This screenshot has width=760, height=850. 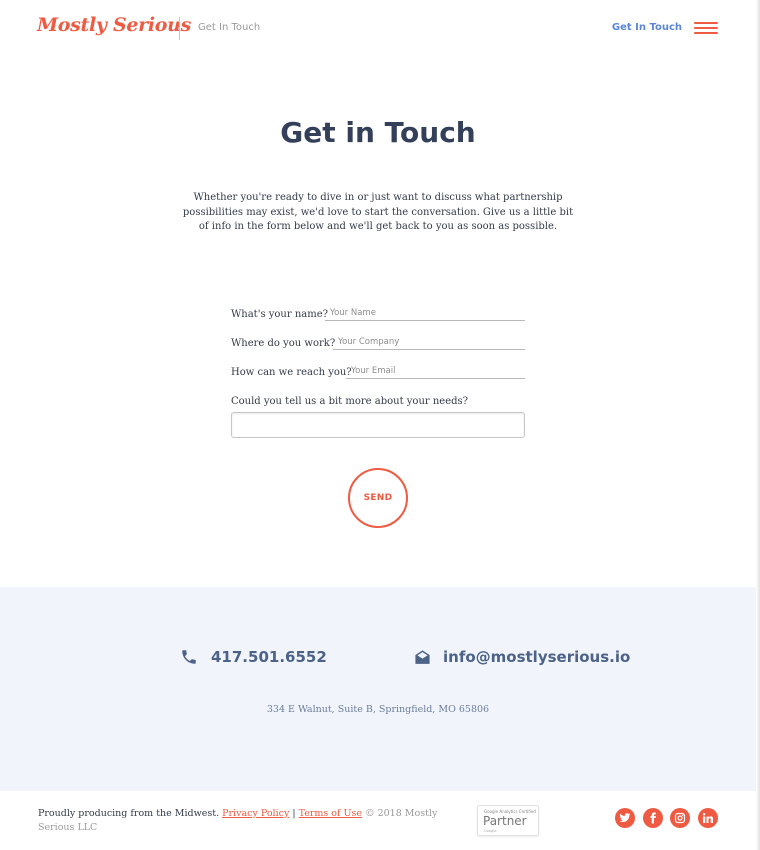 What do you see at coordinates (435, 371) in the screenshot?
I see `email-input` at bounding box center [435, 371].